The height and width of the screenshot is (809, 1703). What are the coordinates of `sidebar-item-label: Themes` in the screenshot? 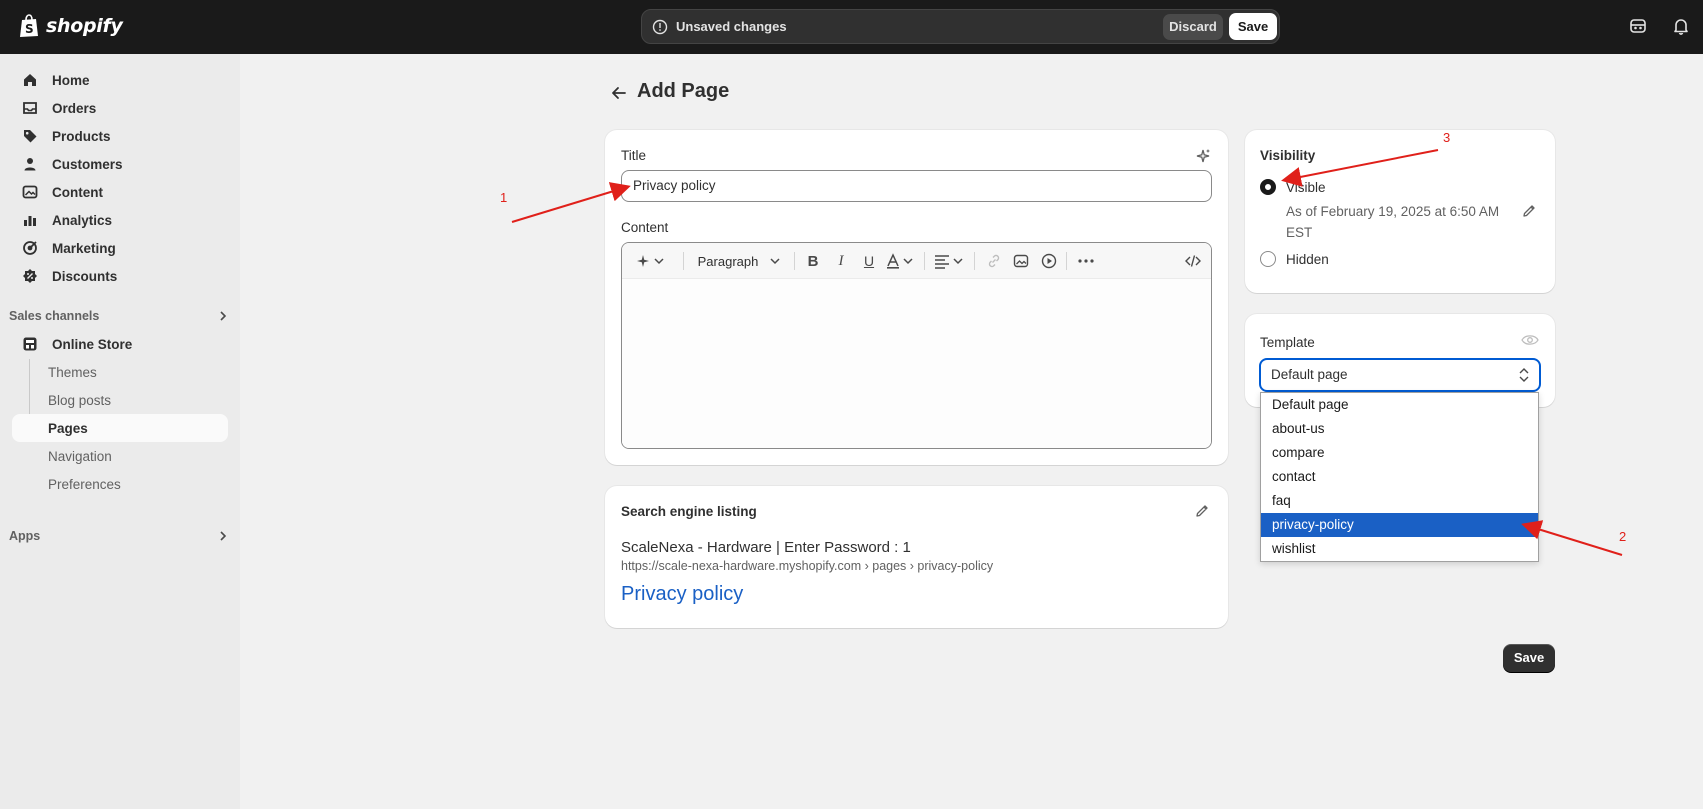 It's located at (72, 372).